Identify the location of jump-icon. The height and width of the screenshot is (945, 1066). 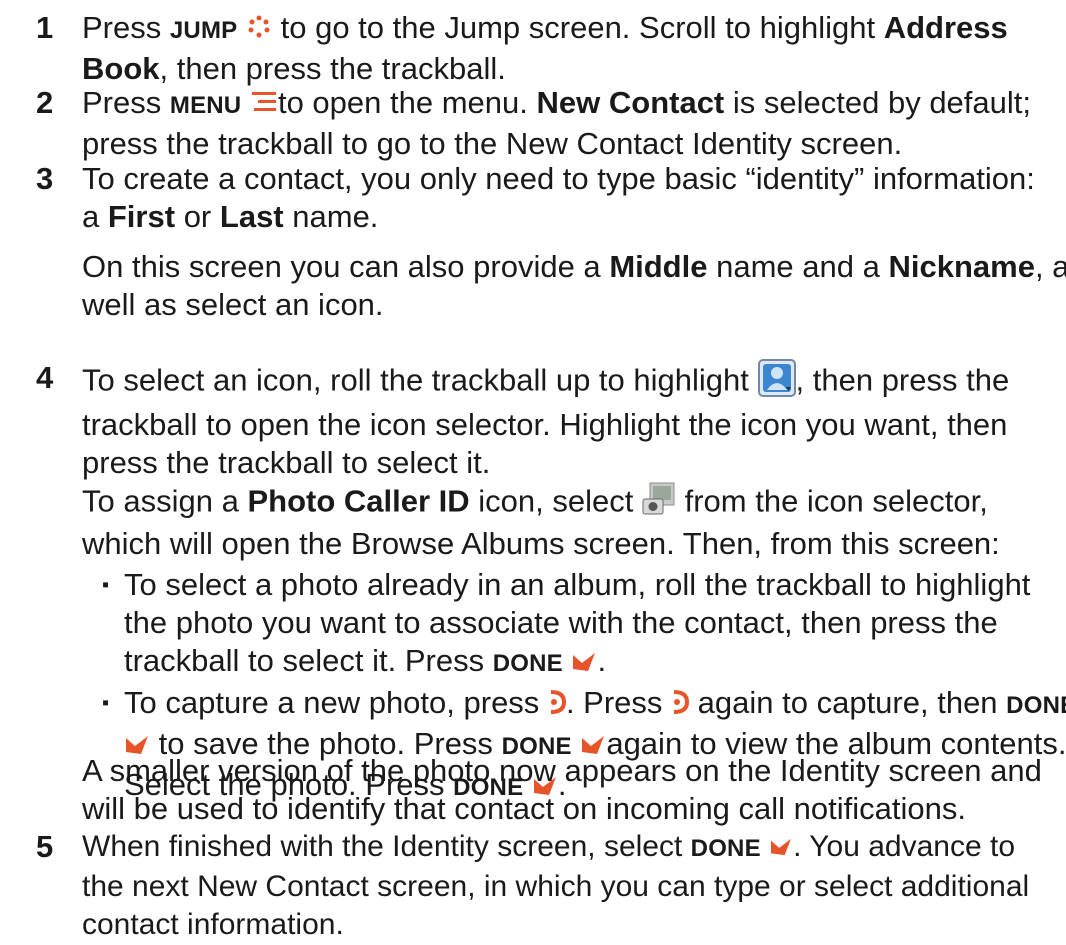
(259, 30).